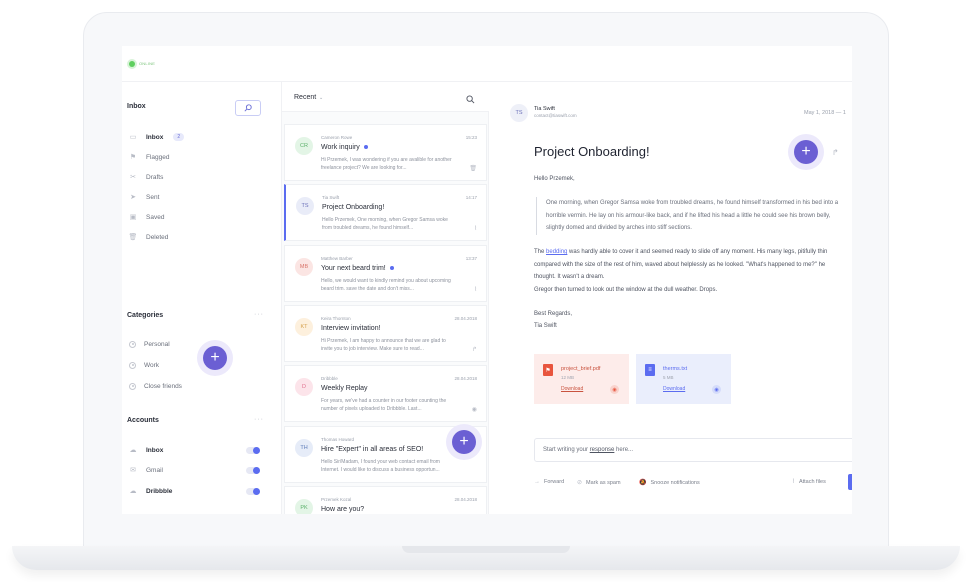 Image resolution: width=972 pixels, height=582 pixels. I want to click on message-subject: Hire "Expert" in all areas of SEO!, so click(372, 449).